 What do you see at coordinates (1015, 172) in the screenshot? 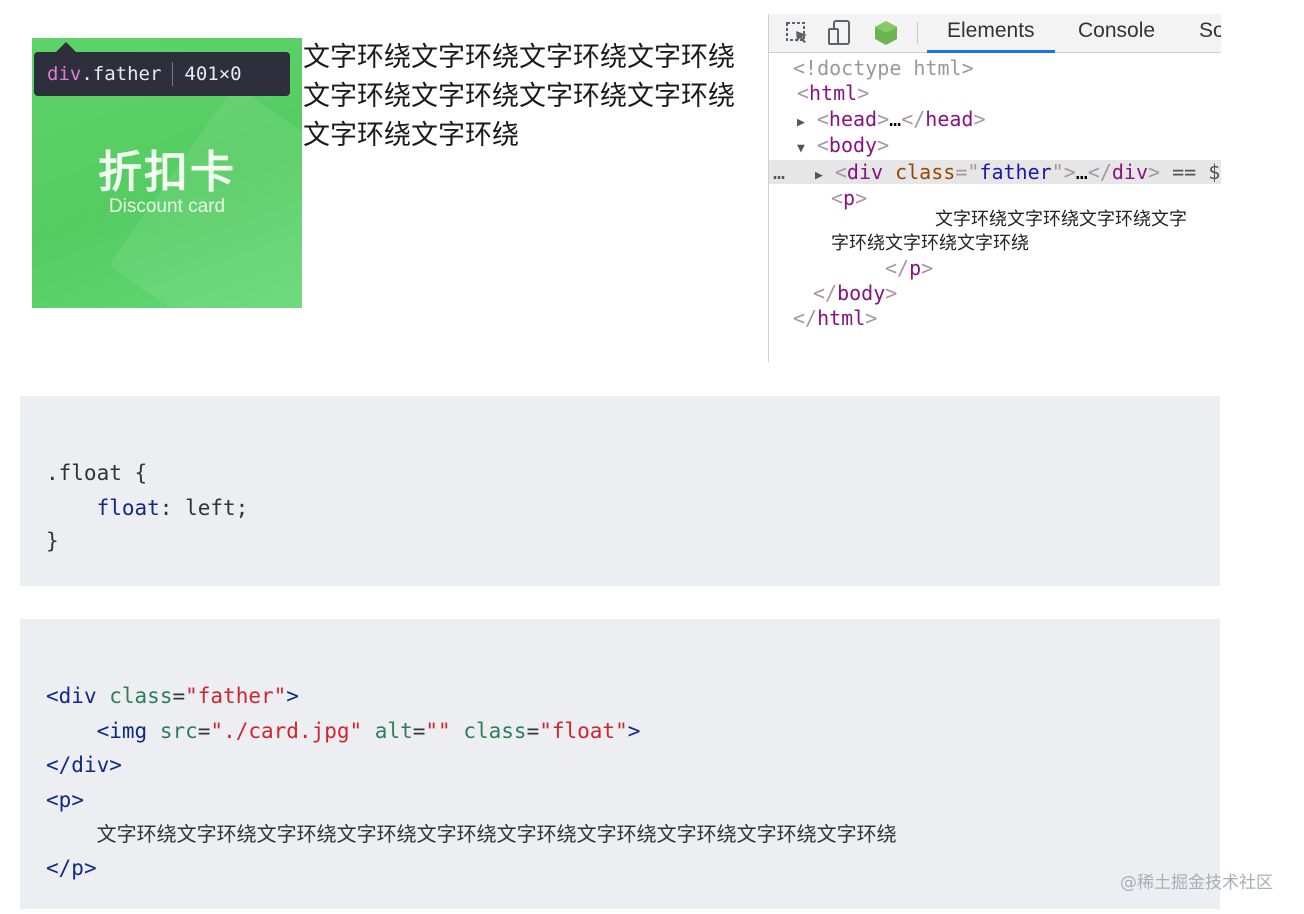
I see `div-class-value: father` at bounding box center [1015, 172].